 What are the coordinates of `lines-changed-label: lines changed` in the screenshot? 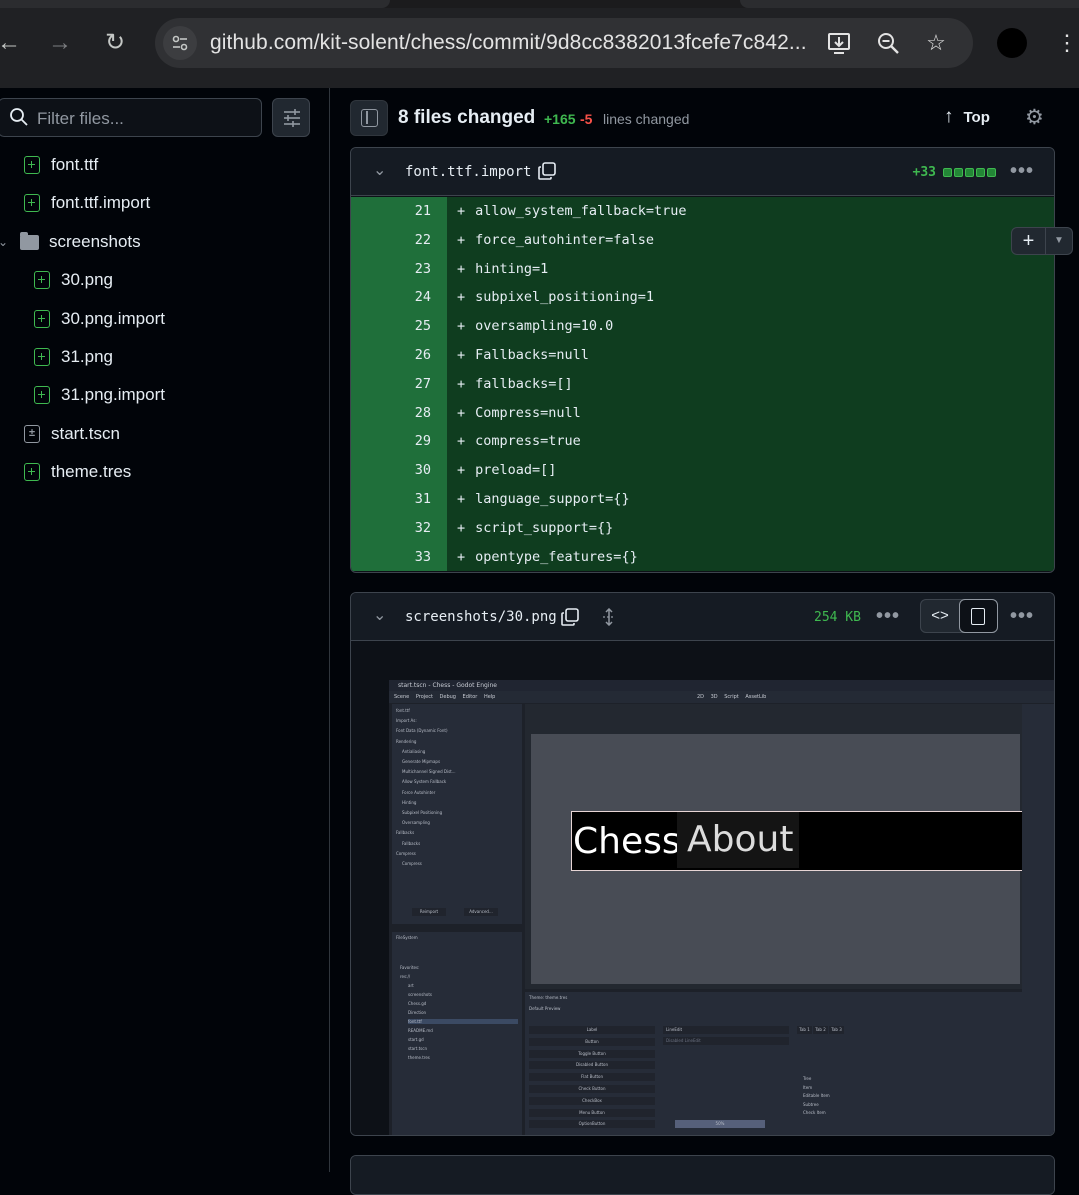 It's located at (646, 119).